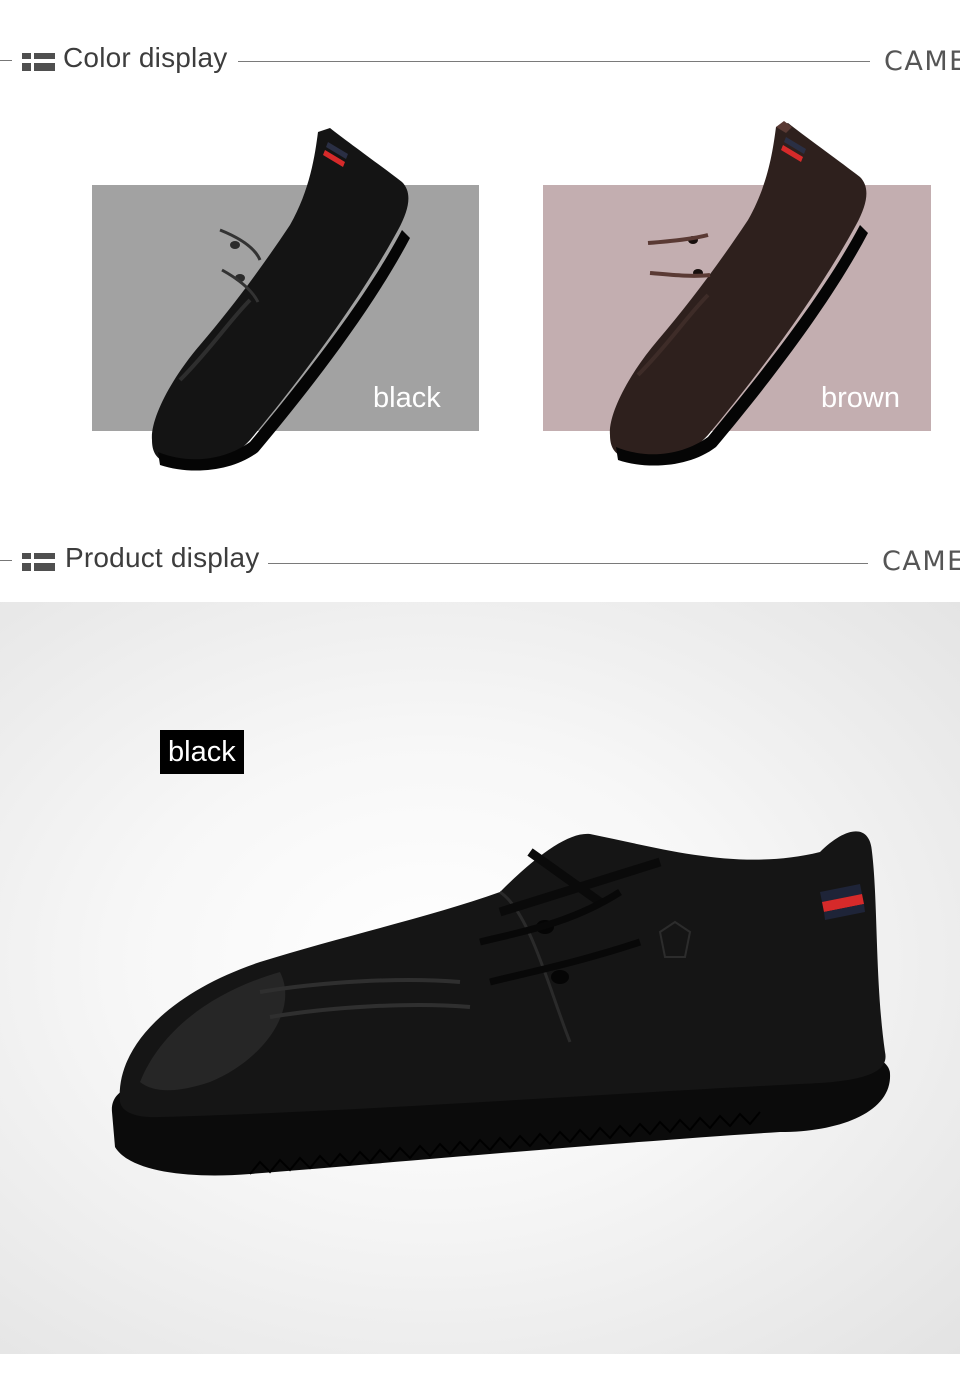 The height and width of the screenshot is (1398, 960). I want to click on color-tag: black, so click(202, 752).